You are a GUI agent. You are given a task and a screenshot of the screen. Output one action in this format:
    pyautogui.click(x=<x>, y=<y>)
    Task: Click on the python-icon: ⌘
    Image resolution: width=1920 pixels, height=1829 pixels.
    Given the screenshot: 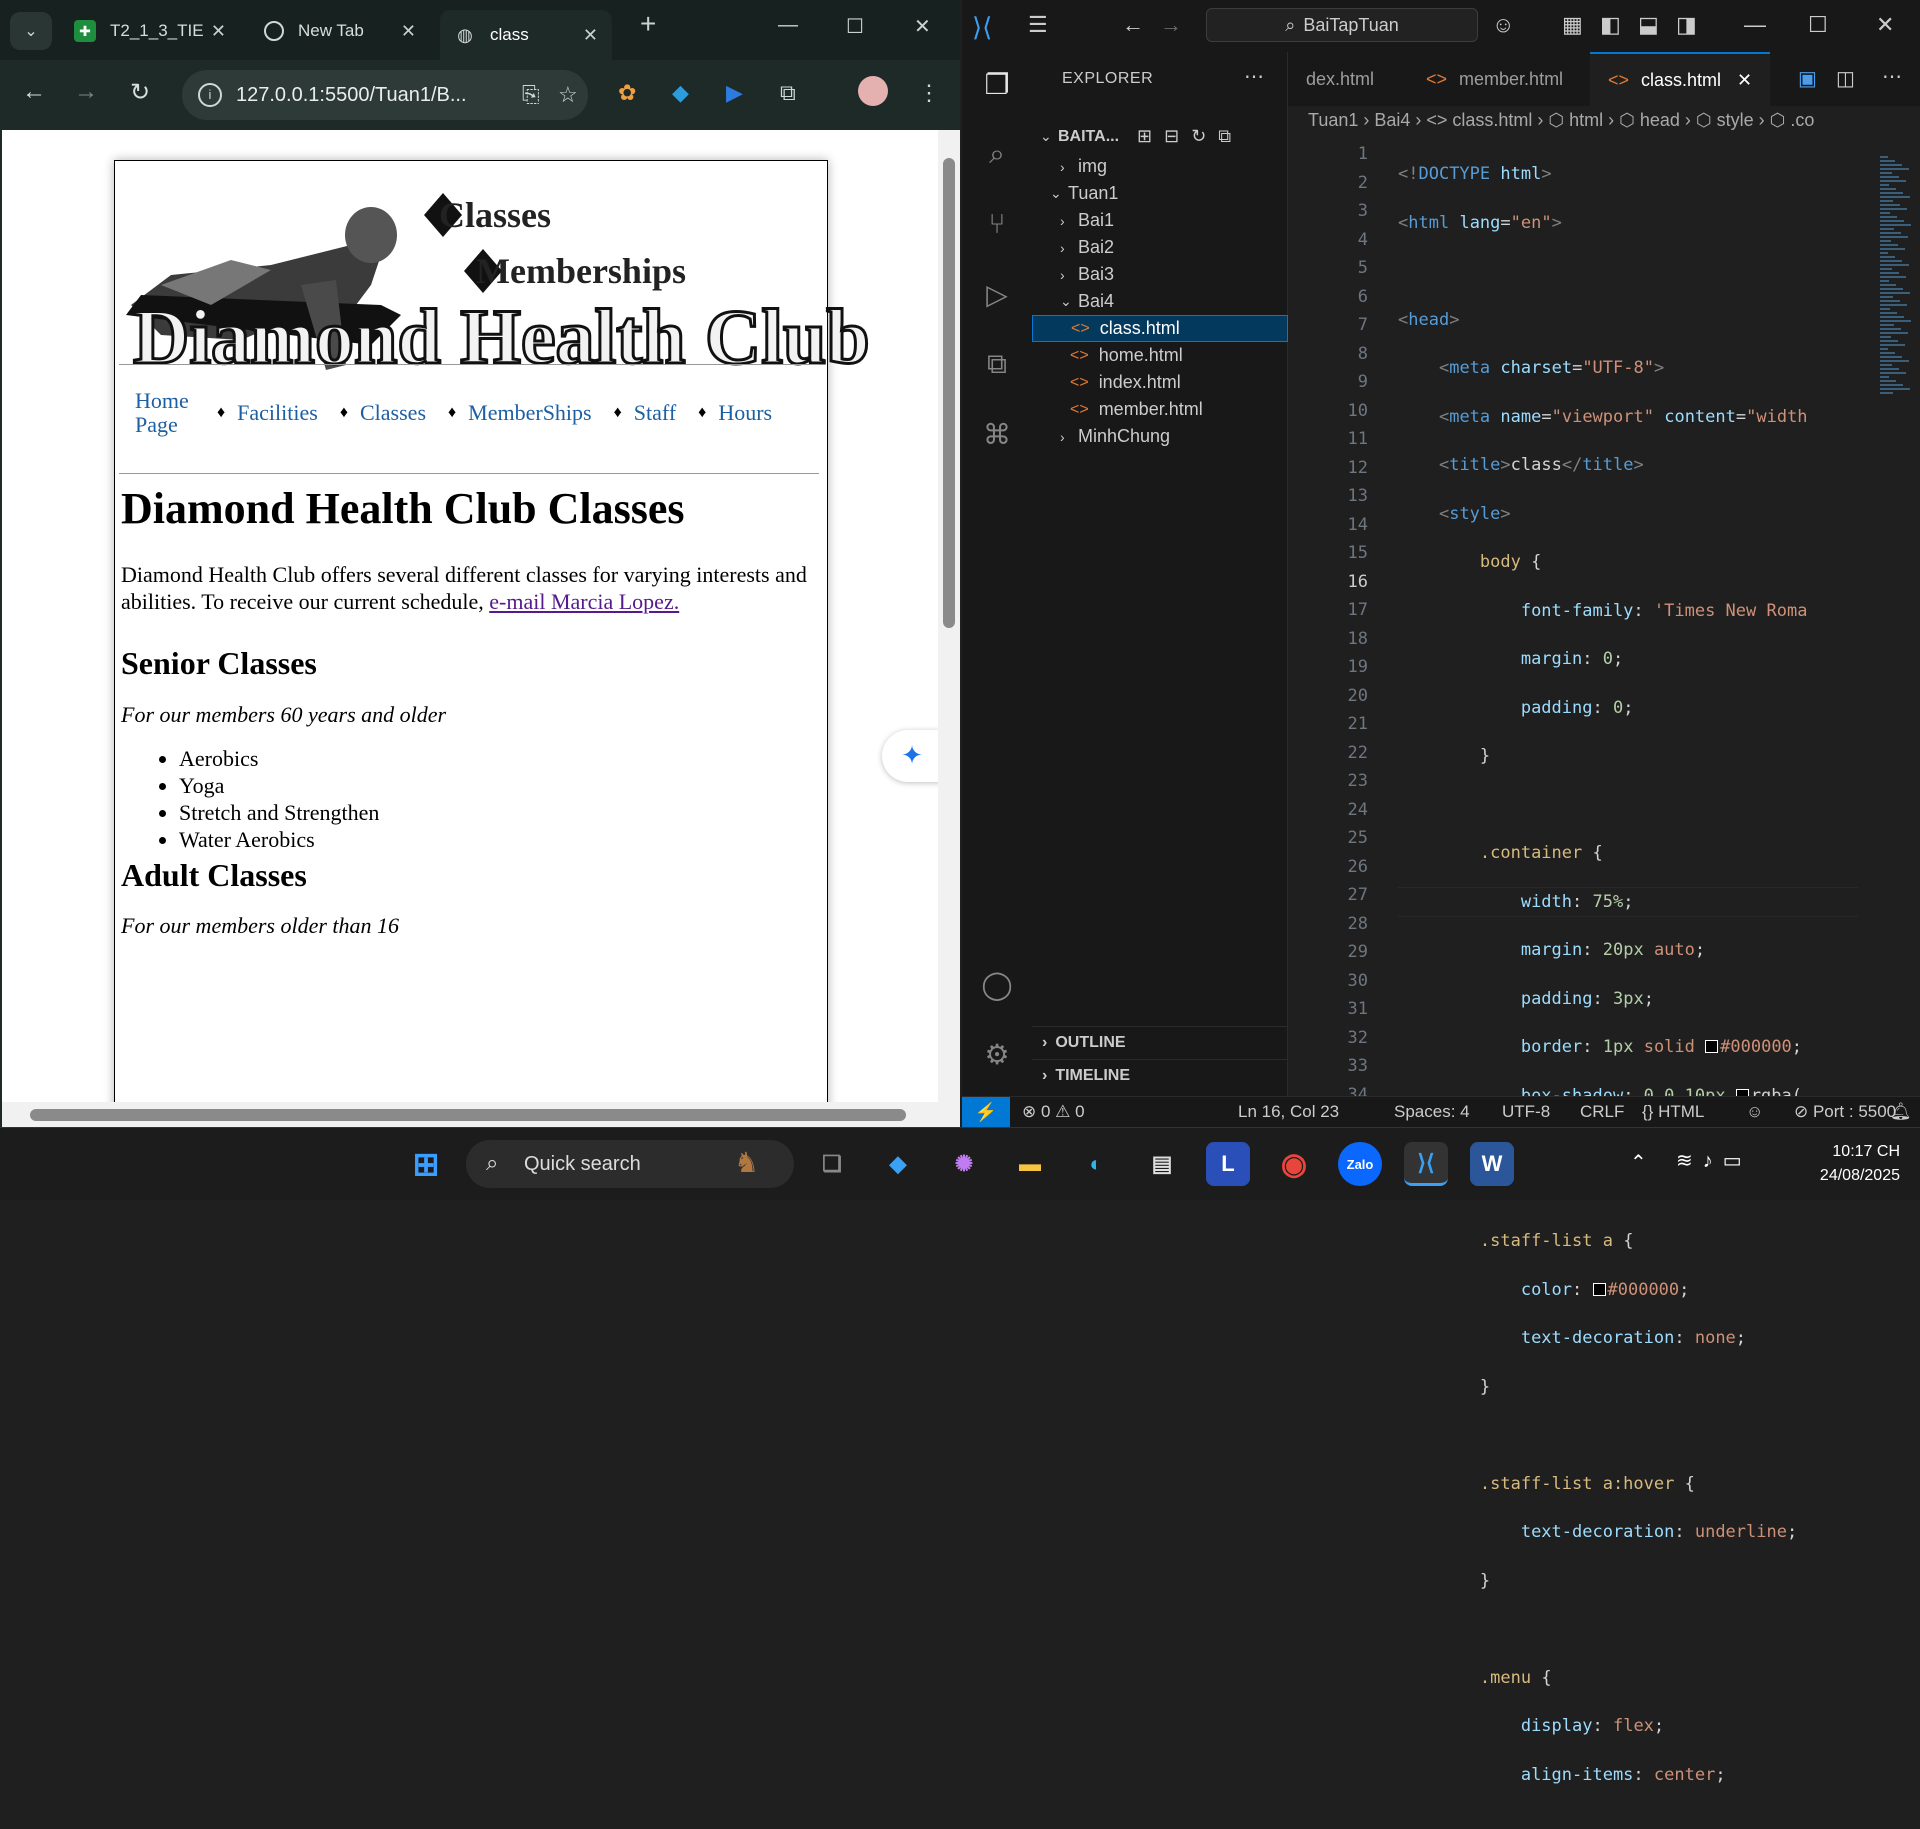 What is the action you would take?
    pyautogui.click(x=997, y=437)
    